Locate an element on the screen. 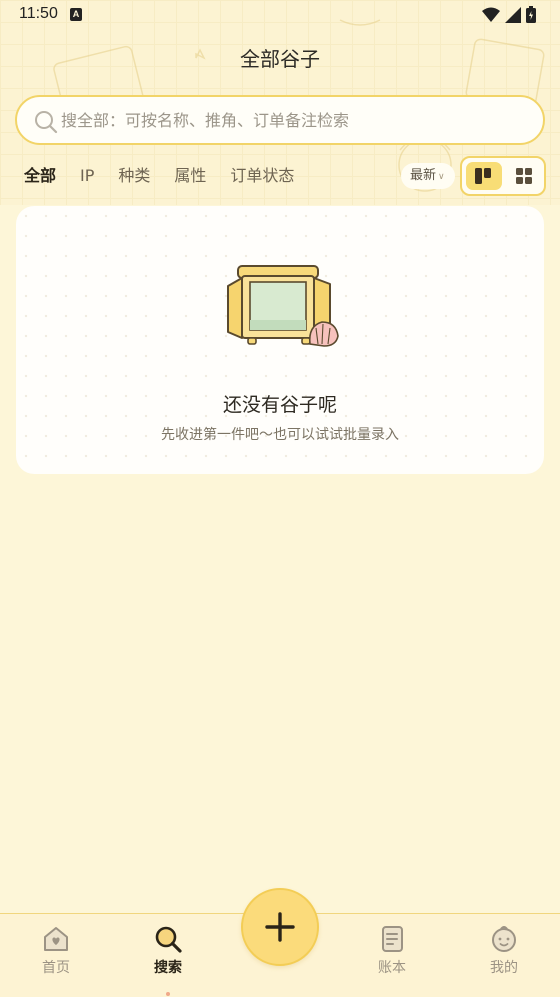 The height and width of the screenshot is (997, 560). tab-ip: IP is located at coordinates (87, 177).